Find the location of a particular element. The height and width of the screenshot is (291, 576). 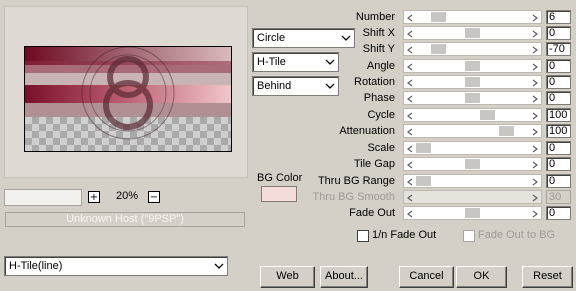

ok-button: OK is located at coordinates (481, 277).